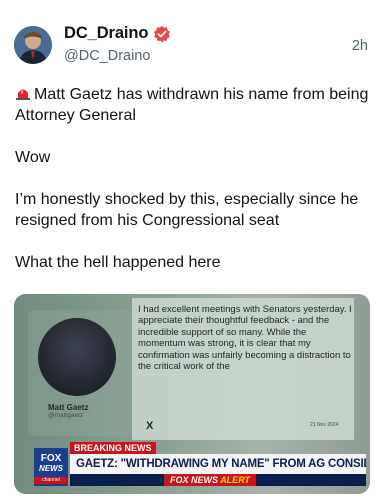  What do you see at coordinates (150, 426) in the screenshot?
I see `x-logo-icon: X` at bounding box center [150, 426].